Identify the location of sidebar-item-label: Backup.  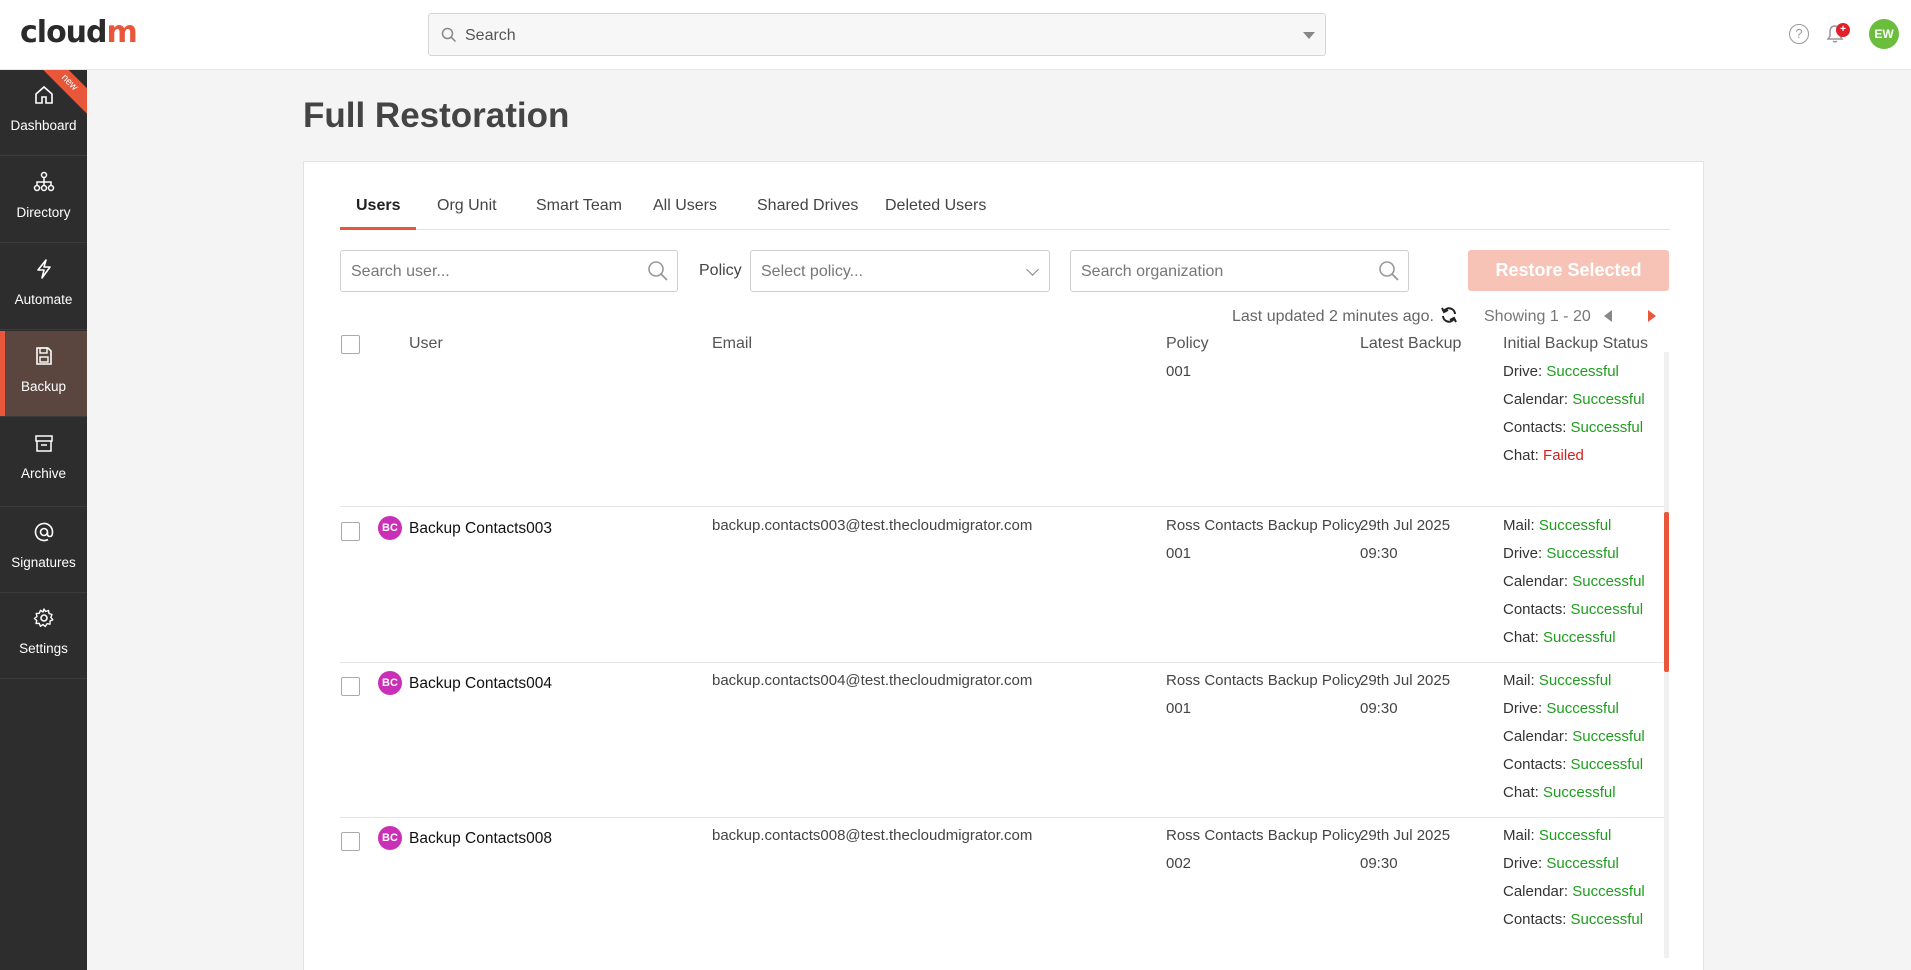
(43, 386).